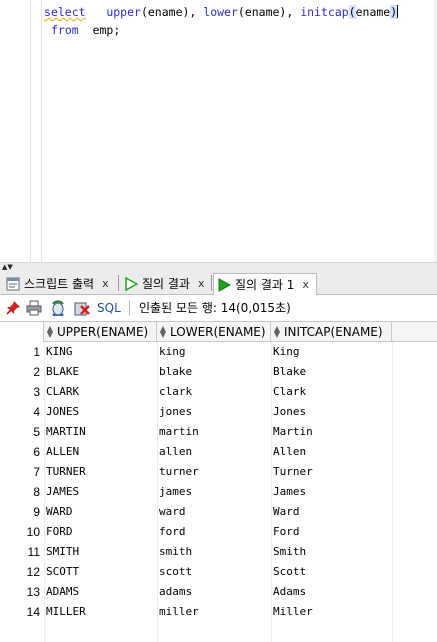  I want to click on cell-initcap: Smith, so click(289, 552).